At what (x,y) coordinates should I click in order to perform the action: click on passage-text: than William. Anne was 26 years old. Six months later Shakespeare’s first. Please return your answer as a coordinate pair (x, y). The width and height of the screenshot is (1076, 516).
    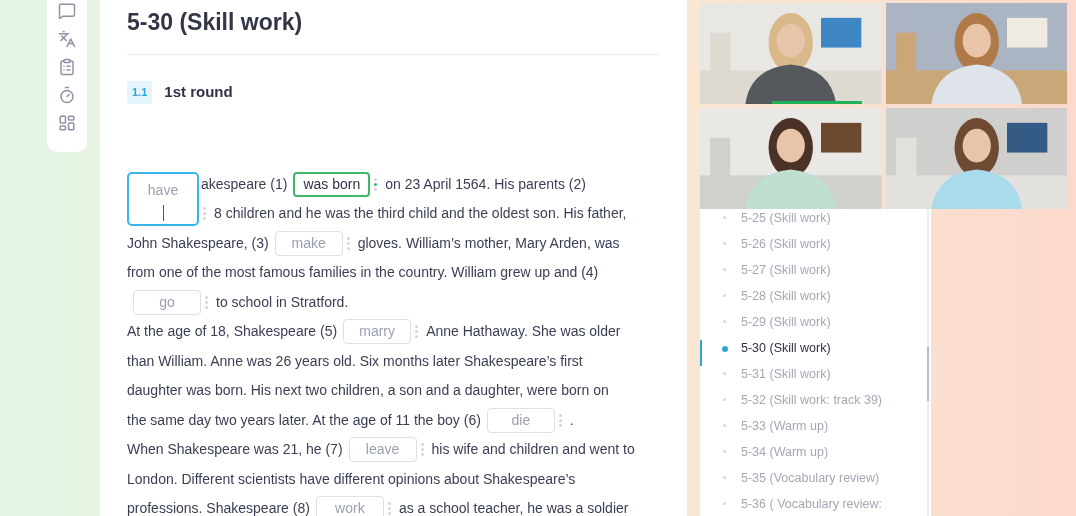
    Looking at the image, I should click on (355, 361).